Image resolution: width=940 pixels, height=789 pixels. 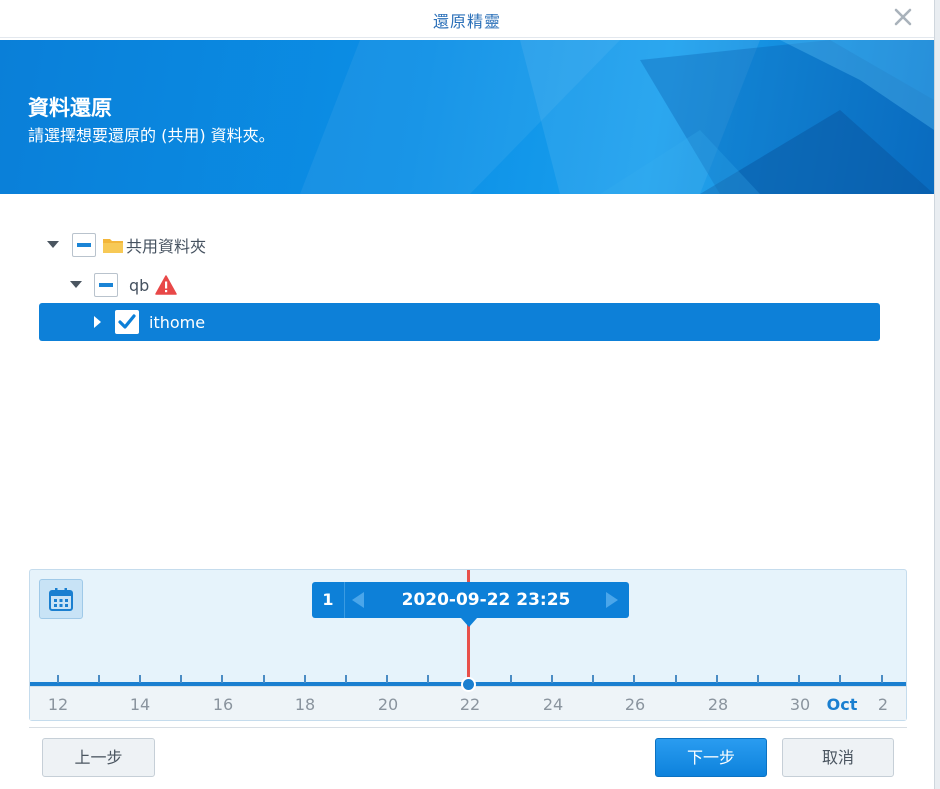 I want to click on tree-item-label: 共用資料夾, so click(x=166, y=246).